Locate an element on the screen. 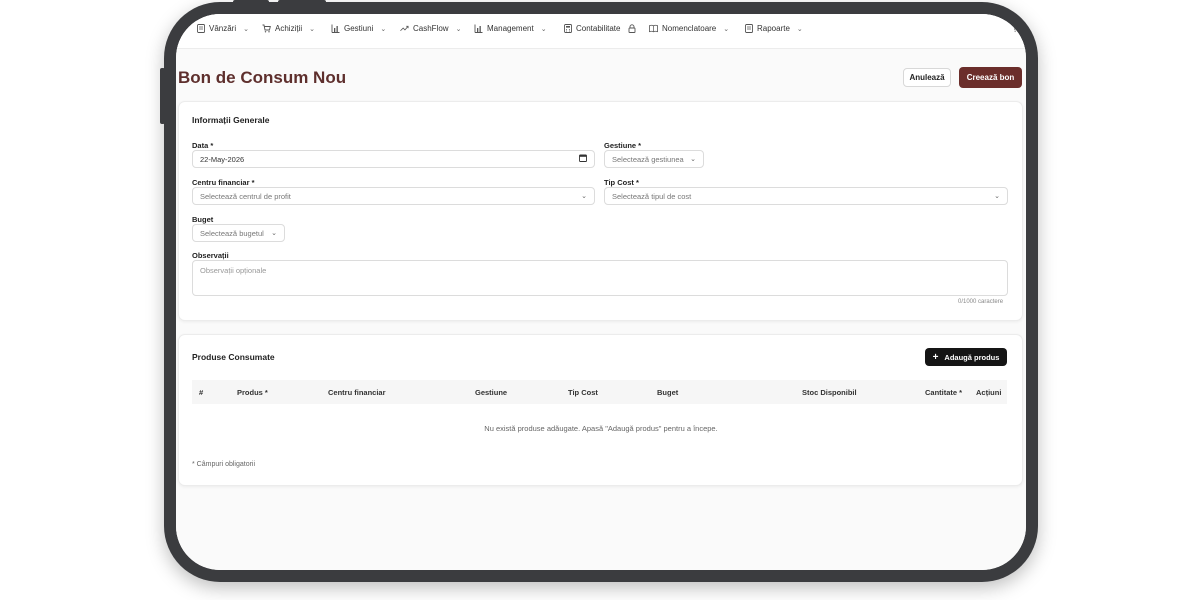  column-header-stoc: Stoc Disponibil is located at coordinates (829, 392).